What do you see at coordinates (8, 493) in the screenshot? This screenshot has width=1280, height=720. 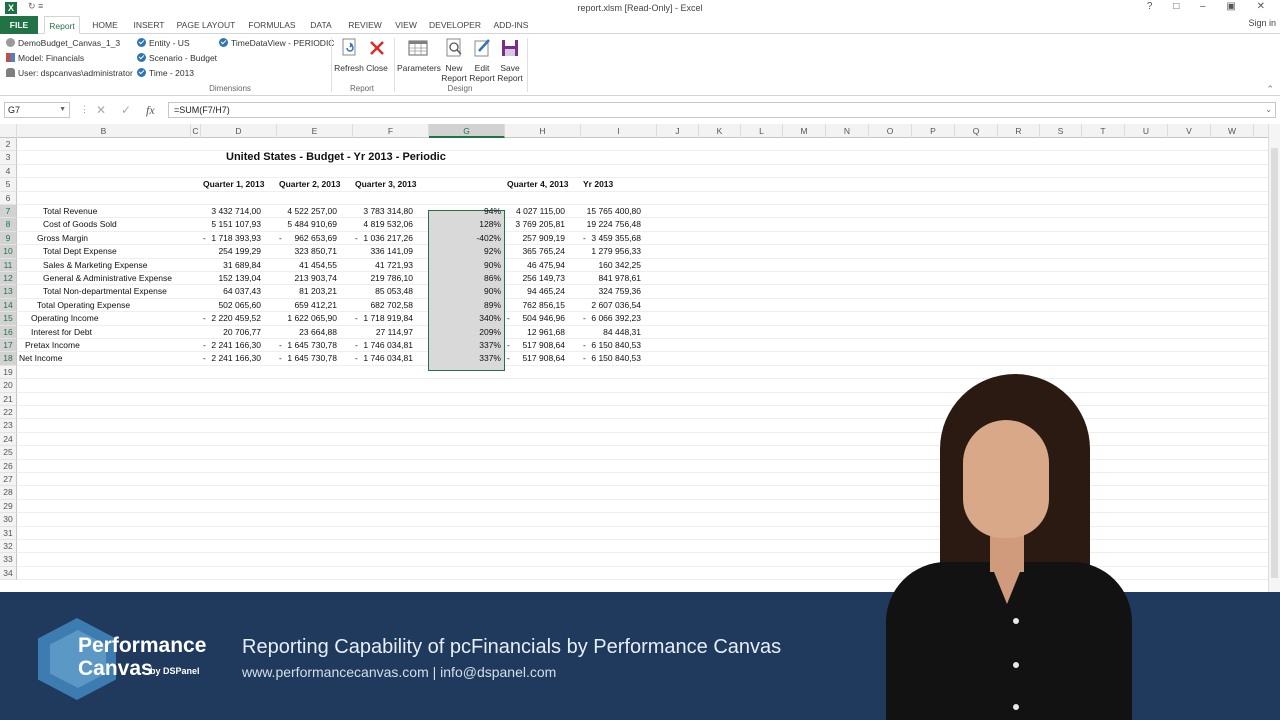 I see `row-number: 28` at bounding box center [8, 493].